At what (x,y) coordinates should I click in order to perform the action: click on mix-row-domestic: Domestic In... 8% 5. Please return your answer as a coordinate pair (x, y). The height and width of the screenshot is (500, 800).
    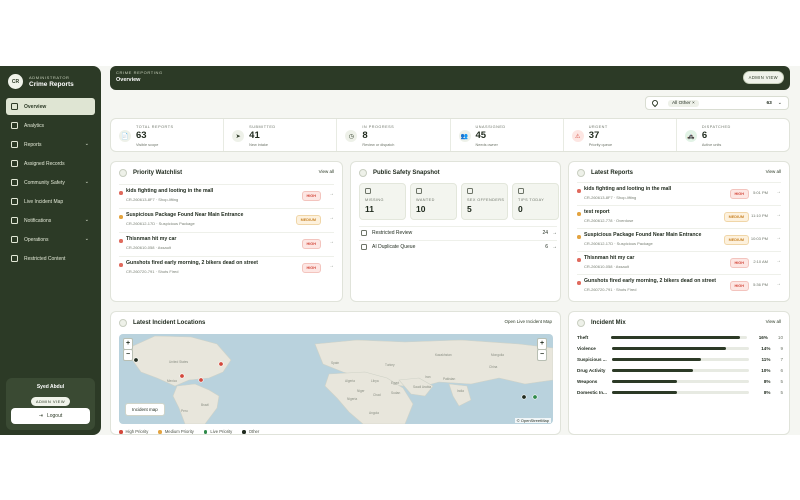
    Looking at the image, I should click on (680, 392).